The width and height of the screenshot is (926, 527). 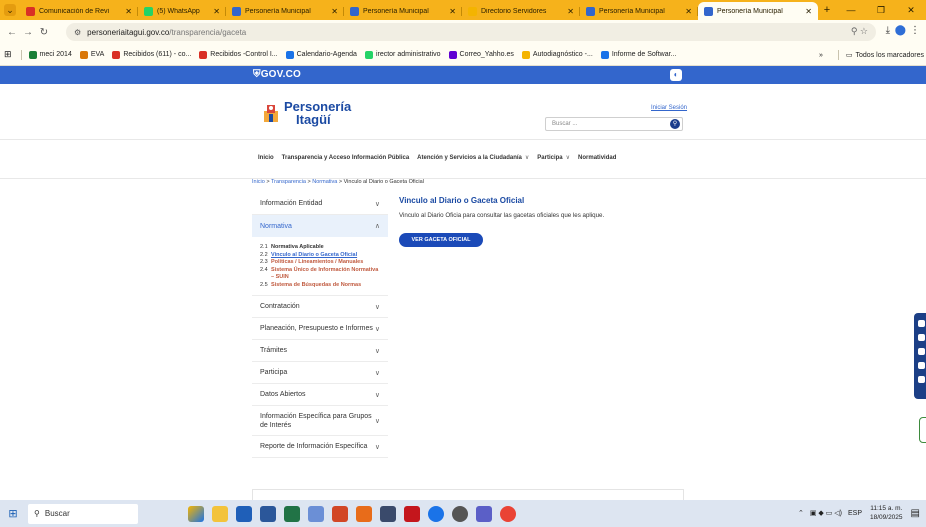 What do you see at coordinates (320, 248) in the screenshot?
I see `submenu-item: 2.1 Normativa Aplicable` at bounding box center [320, 248].